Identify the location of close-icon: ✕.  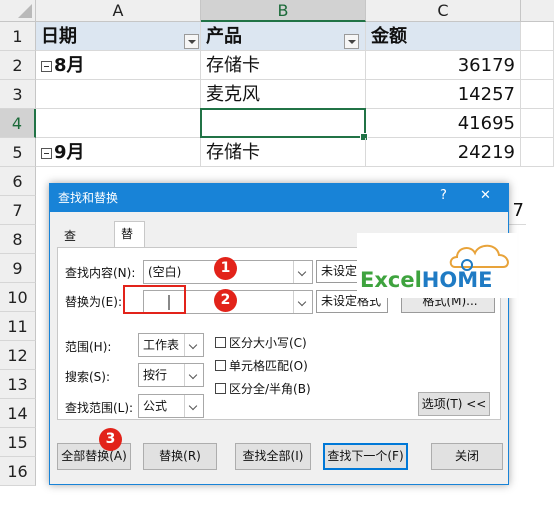
(485, 195).